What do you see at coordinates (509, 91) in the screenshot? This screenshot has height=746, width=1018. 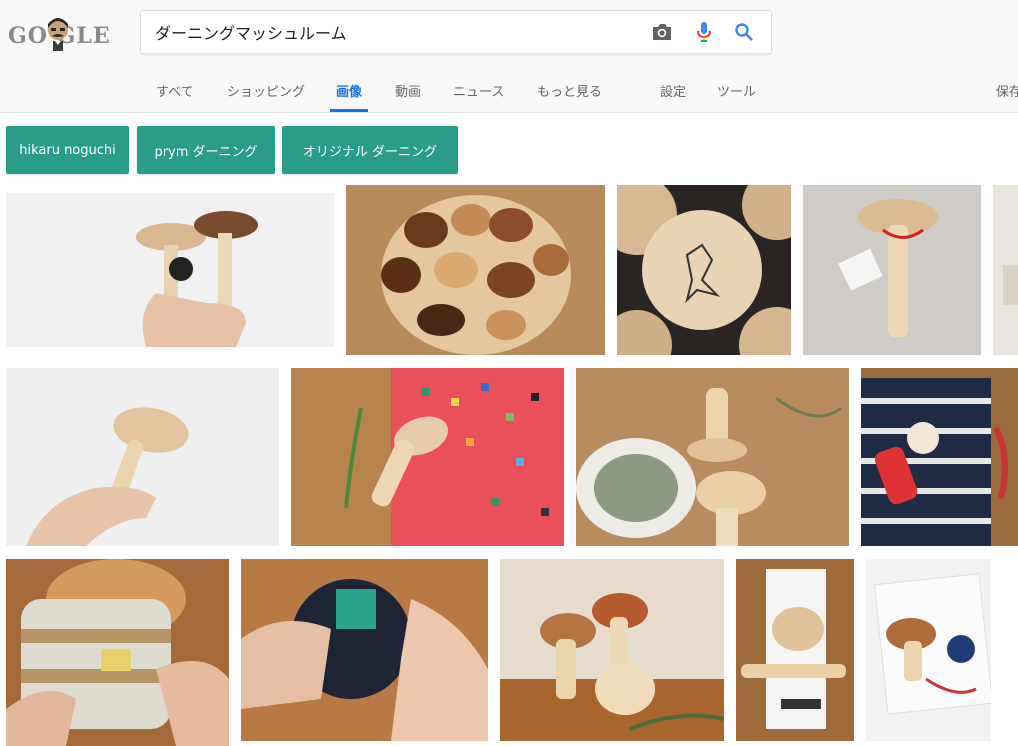 I see `search-tabs: すべて ショッピング 画像 動画 ニュース もっと見る 設定 ツール 保存` at bounding box center [509, 91].